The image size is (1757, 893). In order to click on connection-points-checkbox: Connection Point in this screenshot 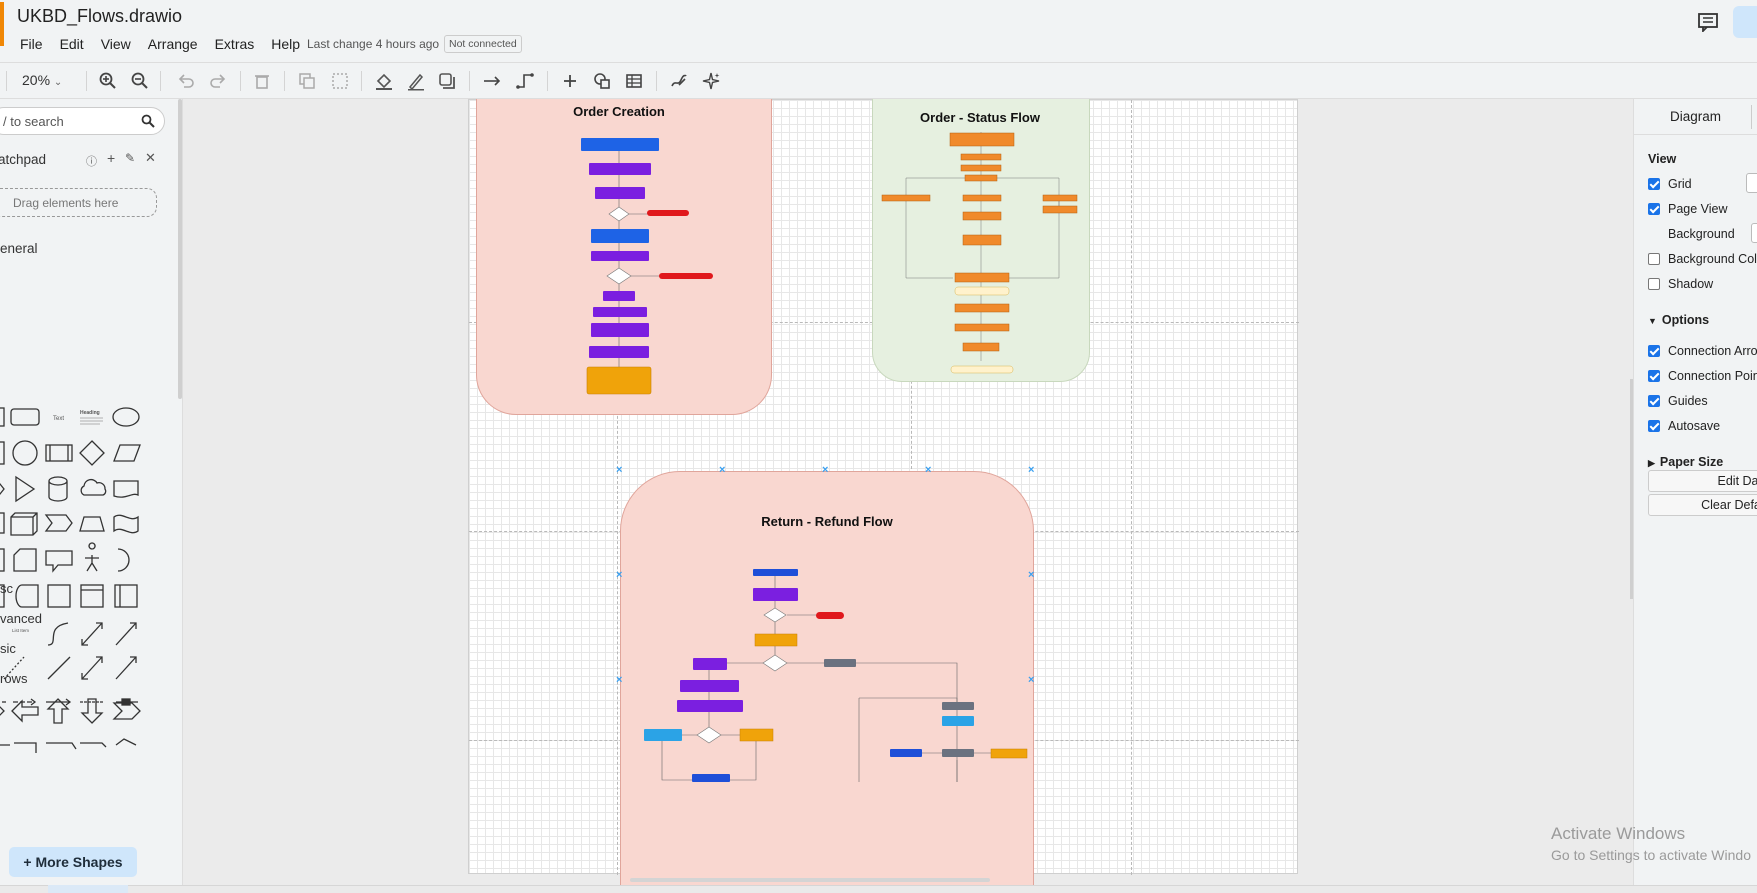, I will do `click(1702, 376)`.